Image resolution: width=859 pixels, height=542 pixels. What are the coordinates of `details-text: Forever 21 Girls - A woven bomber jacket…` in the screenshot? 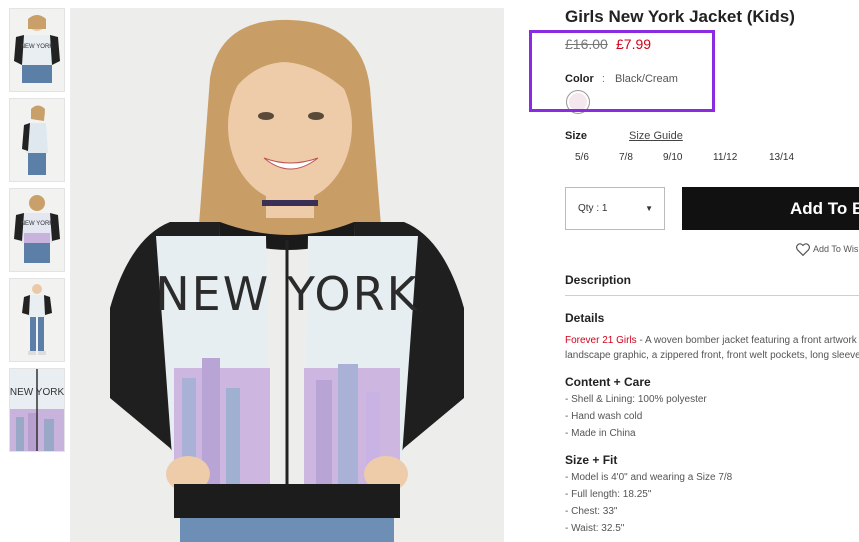 It's located at (712, 348).